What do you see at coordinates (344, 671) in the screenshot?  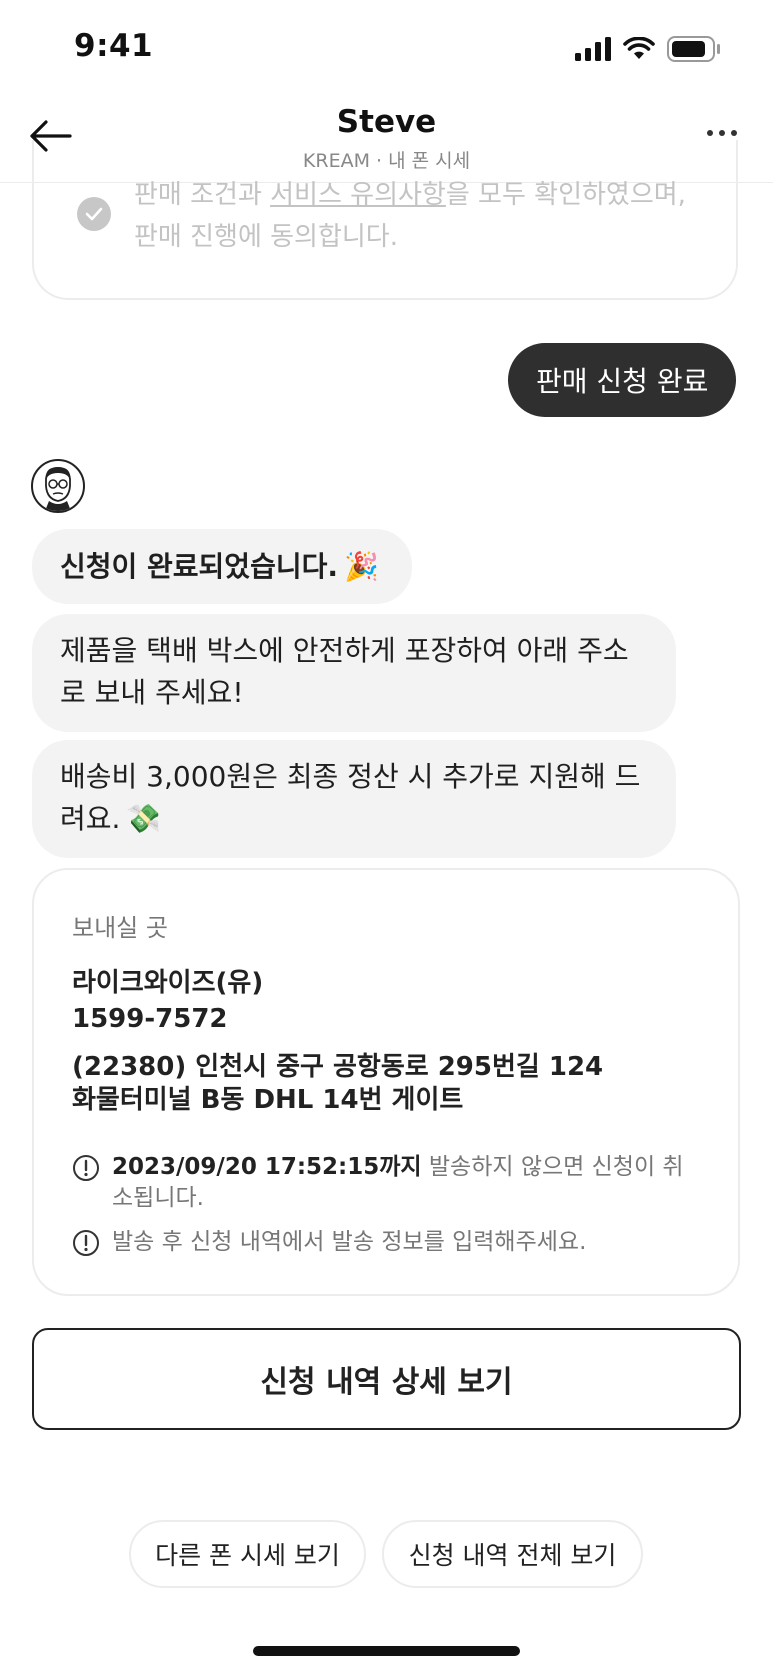 I see `bot-message-text: 제품을 택배 박스에 안전하게 포장하여 아래 주소로 보내 주세요!` at bounding box center [344, 671].